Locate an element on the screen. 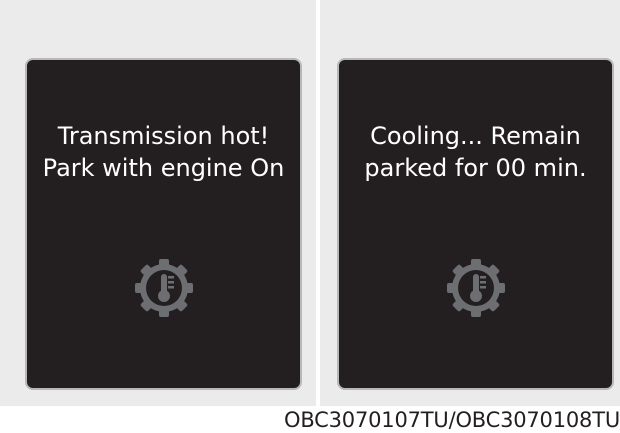  warning-message-line-1: Transmission hot! is located at coordinates (163, 136).